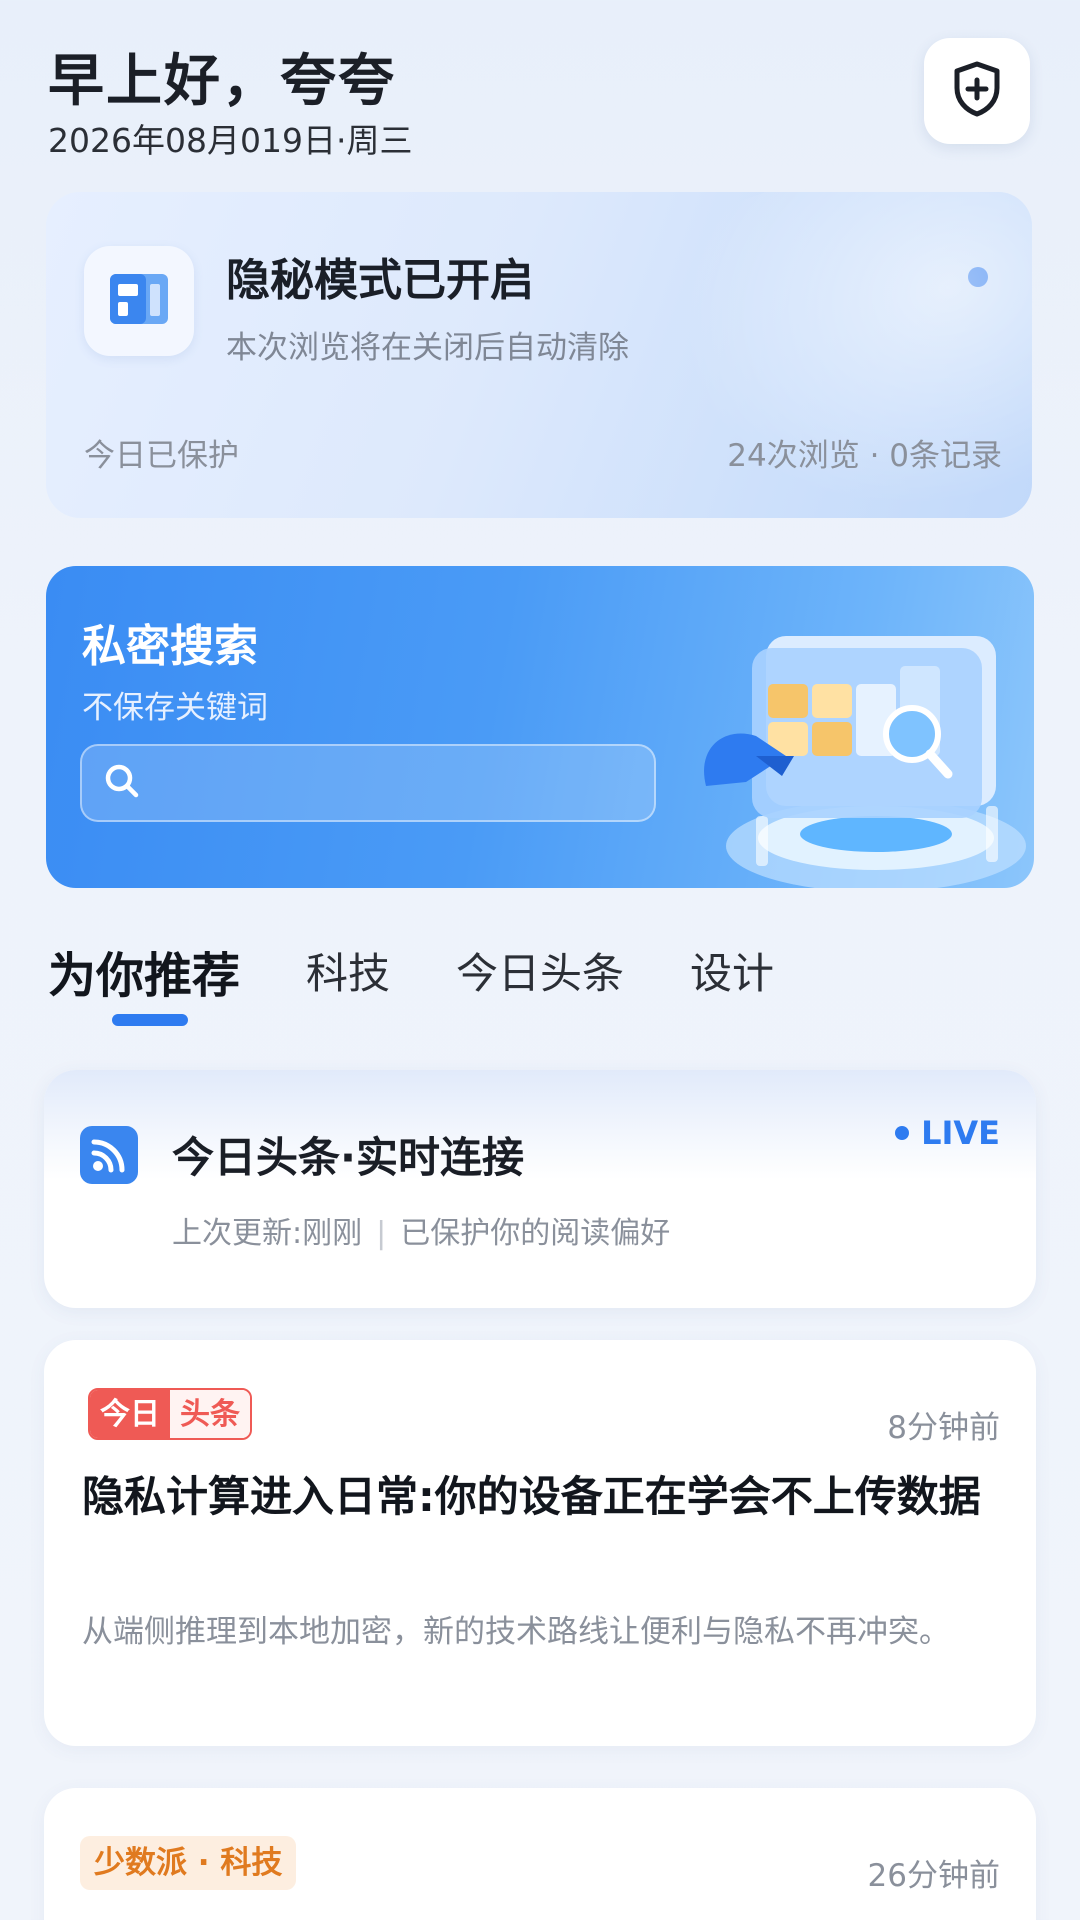 The width and height of the screenshot is (1080, 1920). What do you see at coordinates (109, 1155) in the screenshot?
I see `rss-icon` at bounding box center [109, 1155].